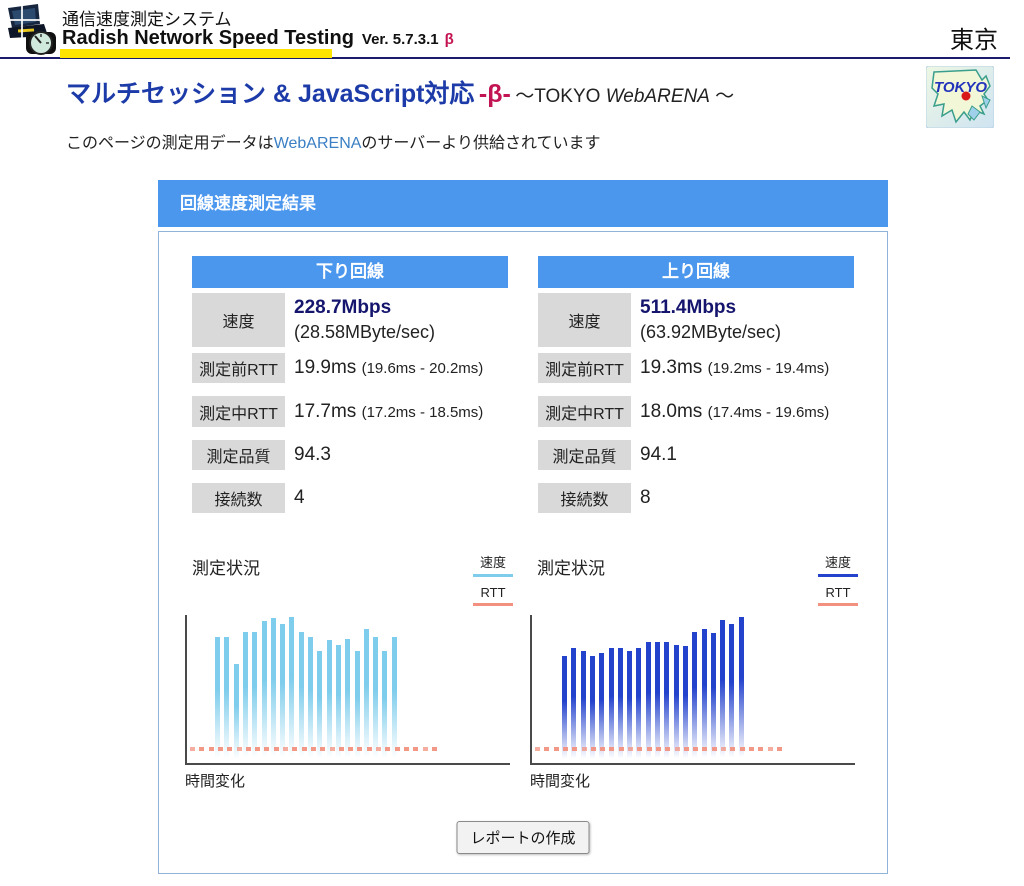 The width and height of the screenshot is (1024, 886). I want to click on create-report-button: レポートの作成, so click(523, 837).